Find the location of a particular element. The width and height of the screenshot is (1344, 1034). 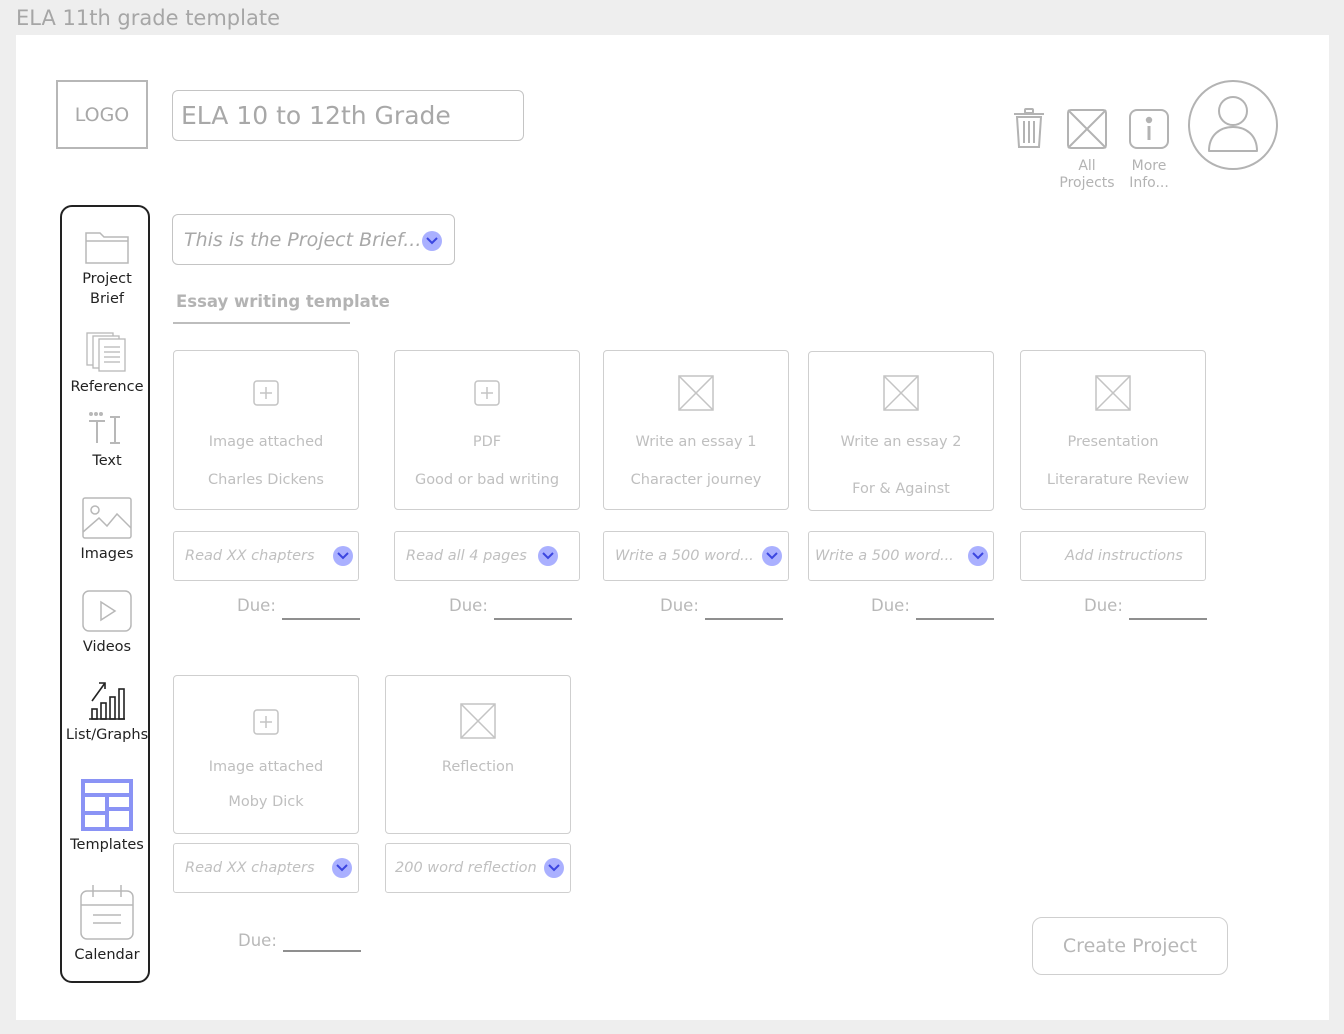

card-subtitle: Good or bad writing is located at coordinates (487, 480).